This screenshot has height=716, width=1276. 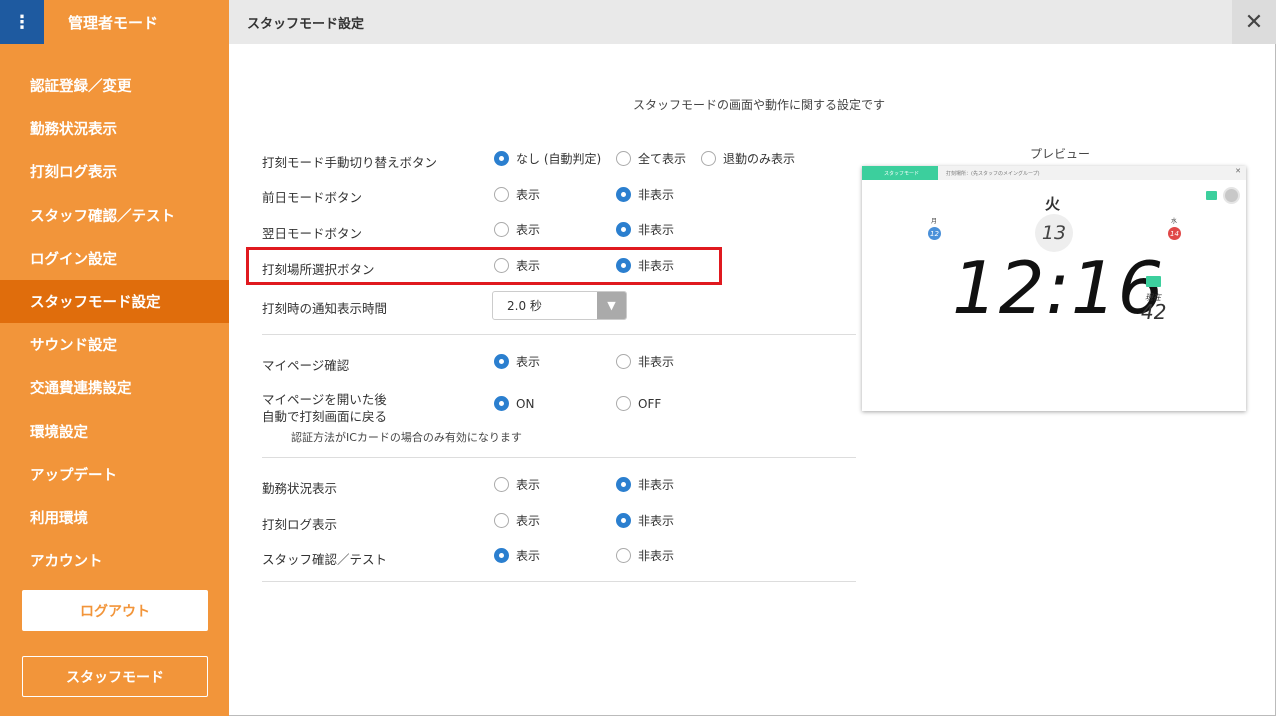 I want to click on prev-day-radio-show: 表示, so click(x=517, y=194).